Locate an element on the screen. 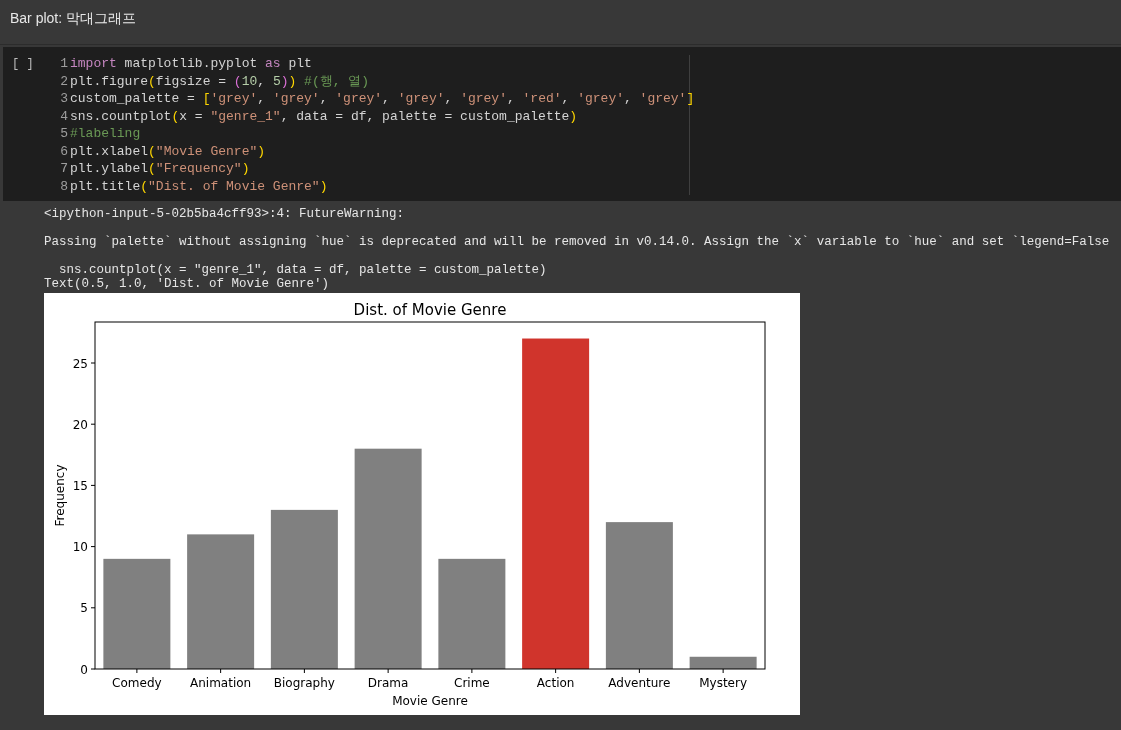  output-text: Text(0.5, 1.0, 'Dist. of Movie Genre') is located at coordinates (187, 284).